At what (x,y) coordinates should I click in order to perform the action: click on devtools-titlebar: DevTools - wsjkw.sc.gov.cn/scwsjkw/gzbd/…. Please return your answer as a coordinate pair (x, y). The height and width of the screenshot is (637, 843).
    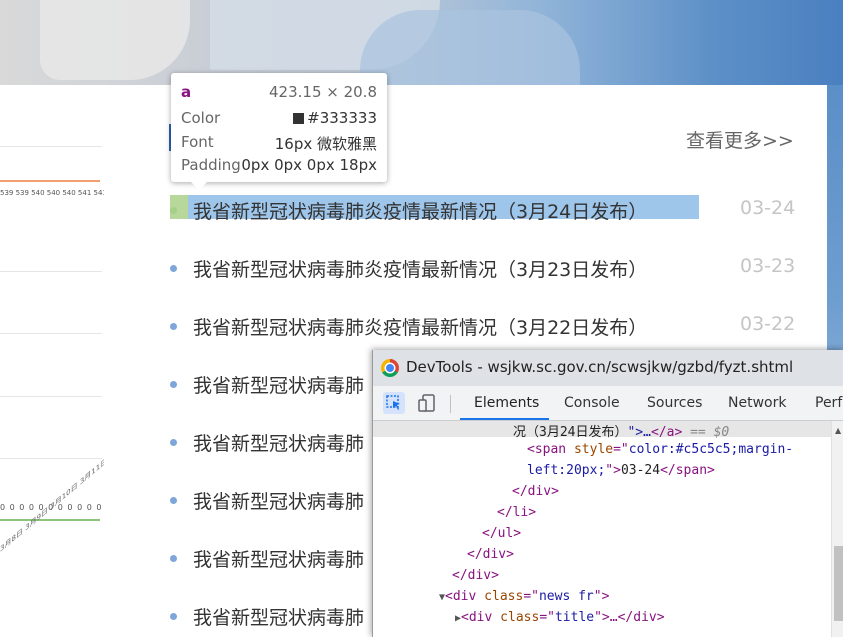
    Looking at the image, I should click on (608, 368).